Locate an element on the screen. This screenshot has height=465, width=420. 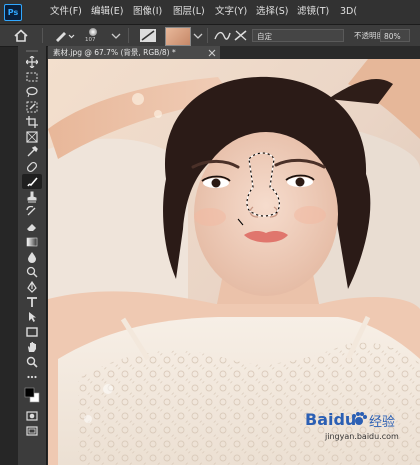
move-tool is located at coordinates (32, 61).